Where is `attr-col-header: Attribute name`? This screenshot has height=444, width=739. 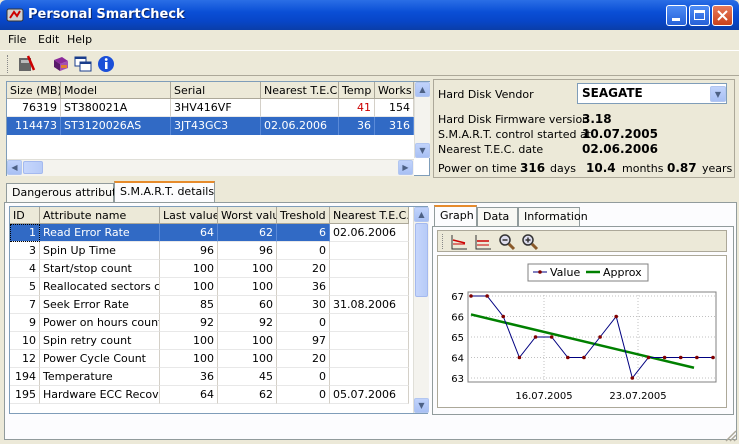 attr-col-header: Attribute name is located at coordinates (100, 215).